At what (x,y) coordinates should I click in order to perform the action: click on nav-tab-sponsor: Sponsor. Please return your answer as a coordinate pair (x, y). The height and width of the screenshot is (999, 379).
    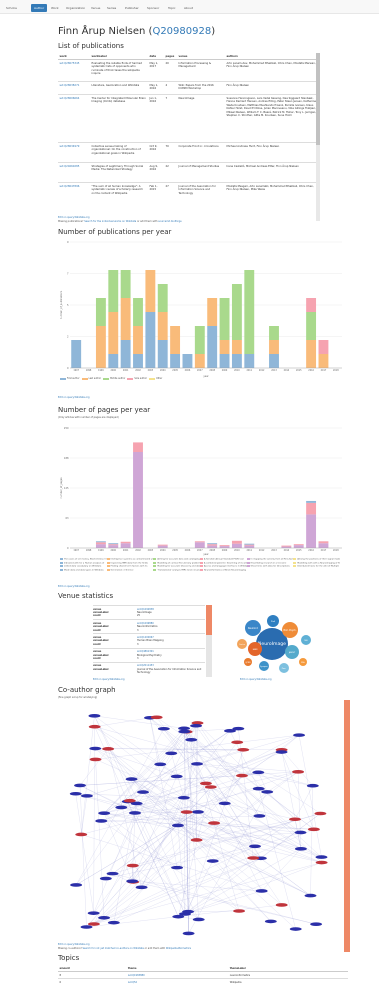
    Looking at the image, I should click on (153, 8).